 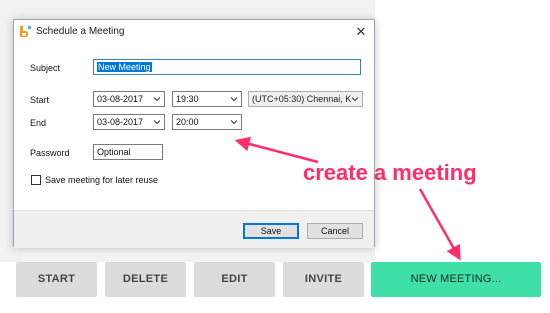 What do you see at coordinates (120, 99) in the screenshot?
I see `start-date-value: 03-08-2017` at bounding box center [120, 99].